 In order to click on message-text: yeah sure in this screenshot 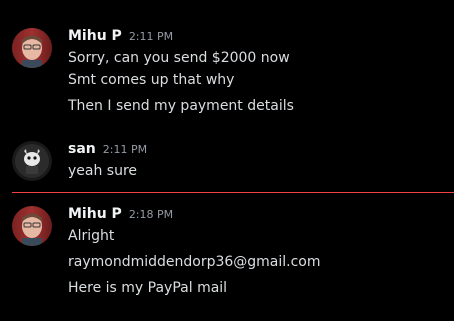, I will do `click(103, 171)`.